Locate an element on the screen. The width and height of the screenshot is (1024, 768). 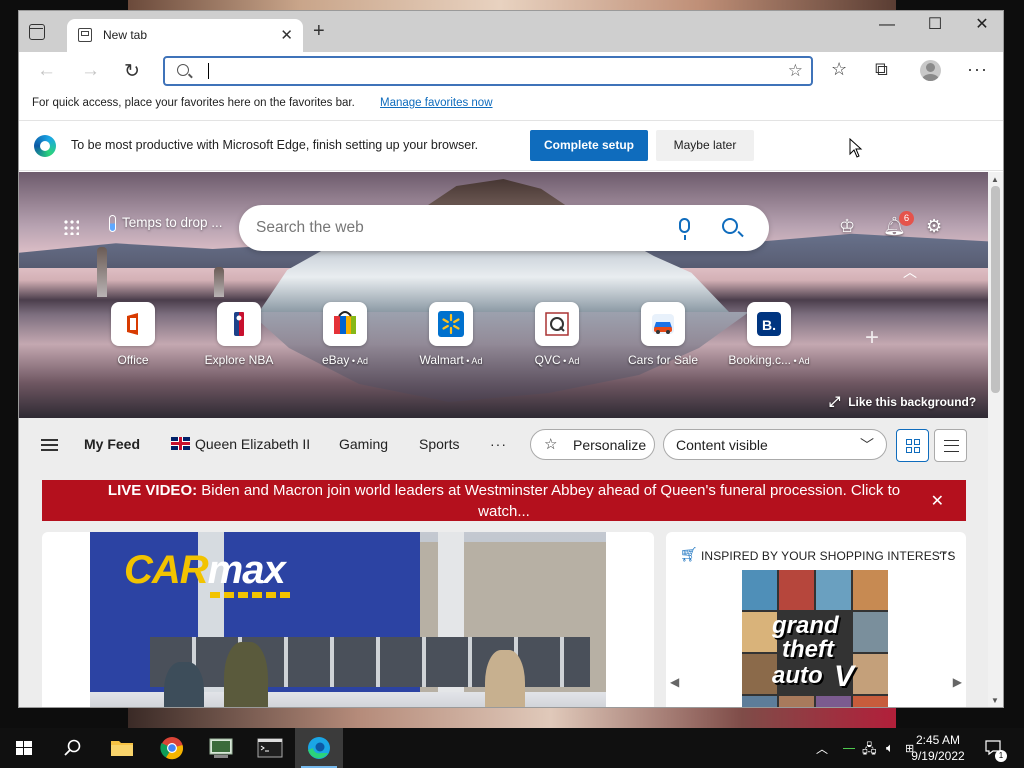
complete-setup-button: Complete setup is located at coordinates (589, 145).